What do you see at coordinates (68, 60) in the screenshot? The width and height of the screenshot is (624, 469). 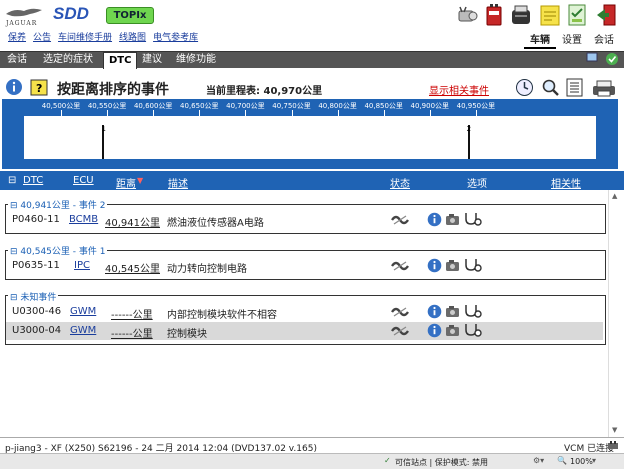 I see `tab-selected-symptoms: 选定的症状` at bounding box center [68, 60].